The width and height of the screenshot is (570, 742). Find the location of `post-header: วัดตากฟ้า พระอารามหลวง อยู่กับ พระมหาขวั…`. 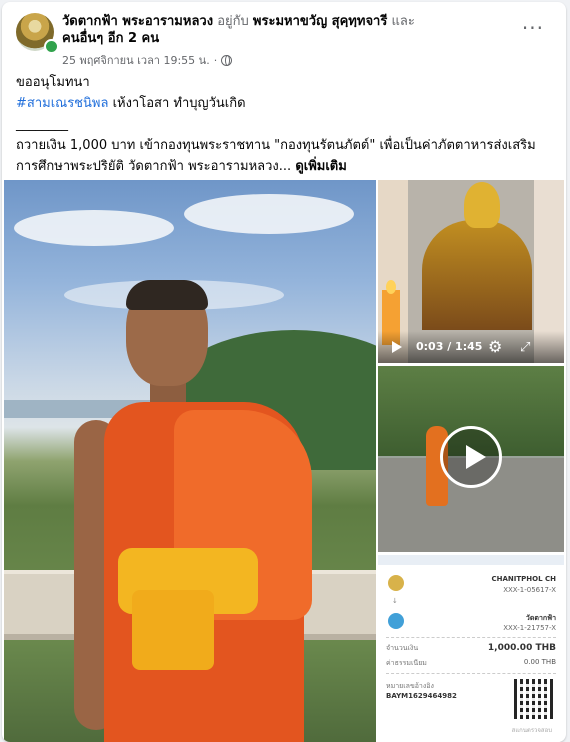

post-header: วัดตากฟ้า พระอารามหลวง อยู่กับ พระมหาขวั… is located at coordinates (282, 30).